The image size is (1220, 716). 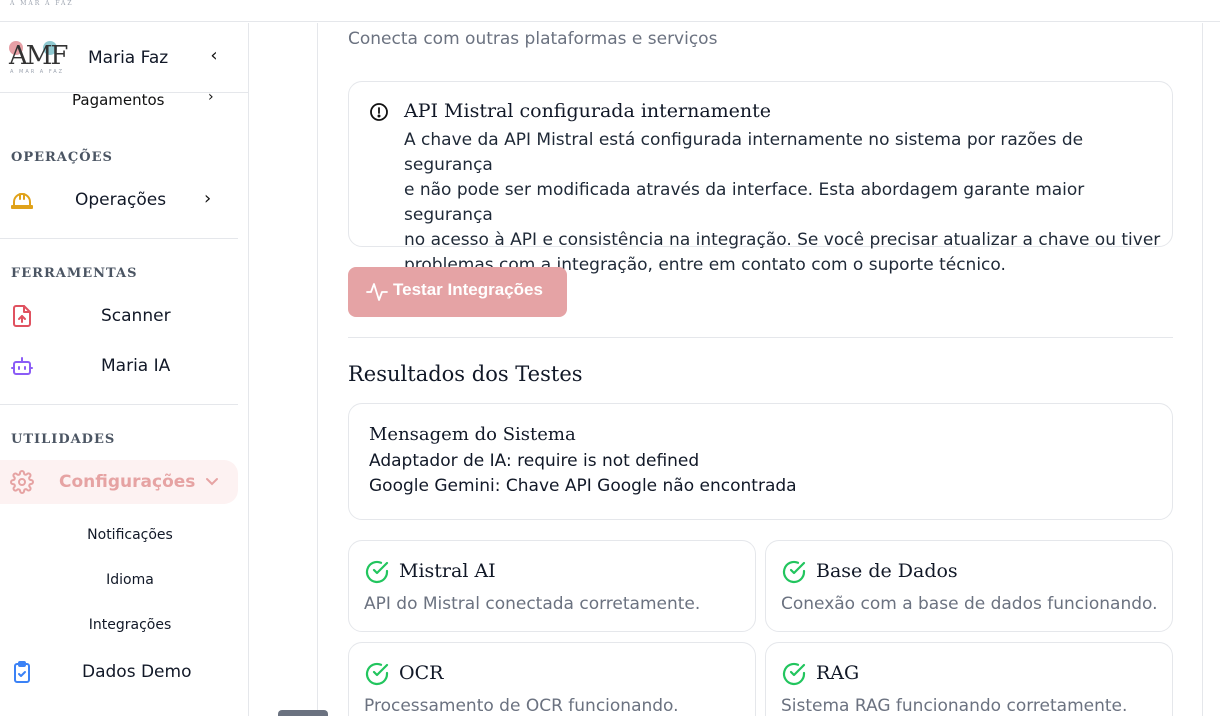 I want to click on file-upload-icon, so click(x=22, y=316).